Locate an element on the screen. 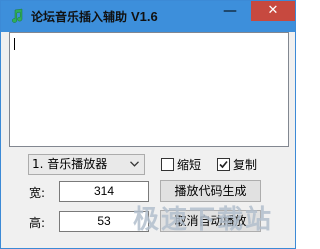  minimize-button: — is located at coordinates (230, 11).